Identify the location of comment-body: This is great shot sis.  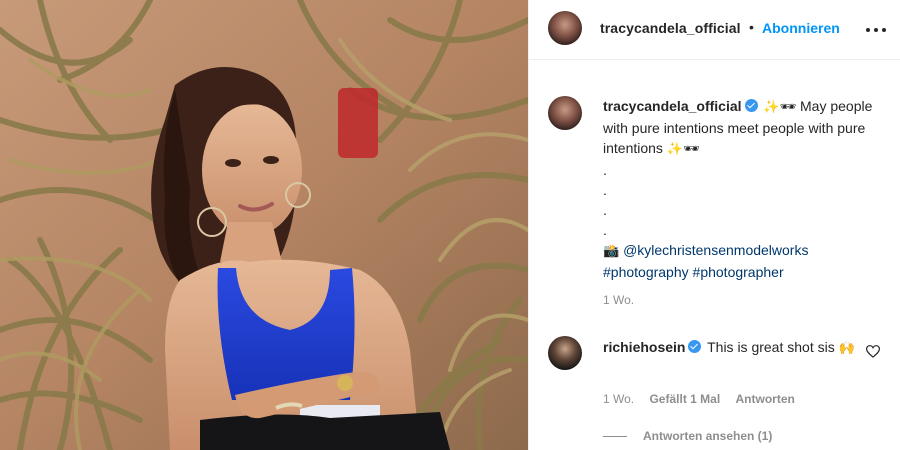
(771, 347).